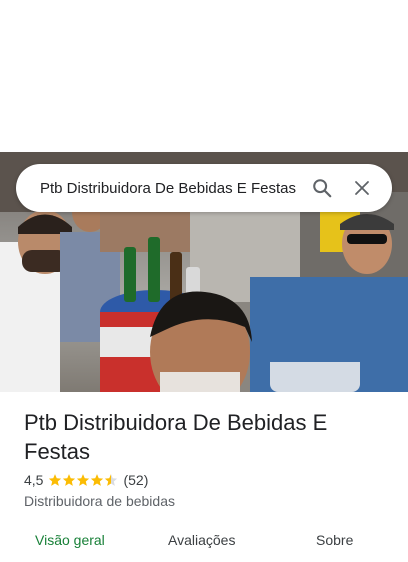  I want to click on star-half-icon, so click(111, 480).